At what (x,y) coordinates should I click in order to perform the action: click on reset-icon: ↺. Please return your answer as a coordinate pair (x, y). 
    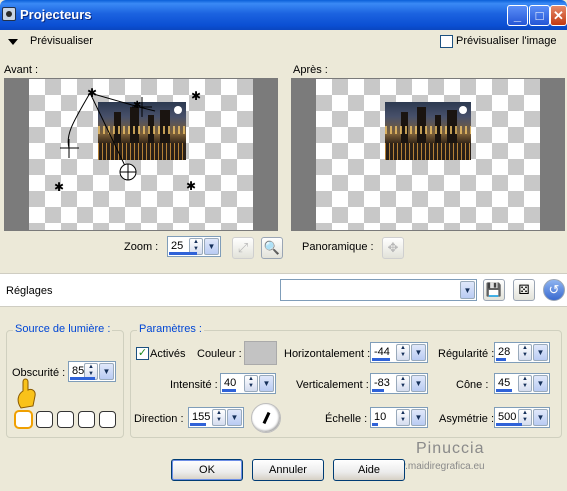
    Looking at the image, I should click on (554, 290).